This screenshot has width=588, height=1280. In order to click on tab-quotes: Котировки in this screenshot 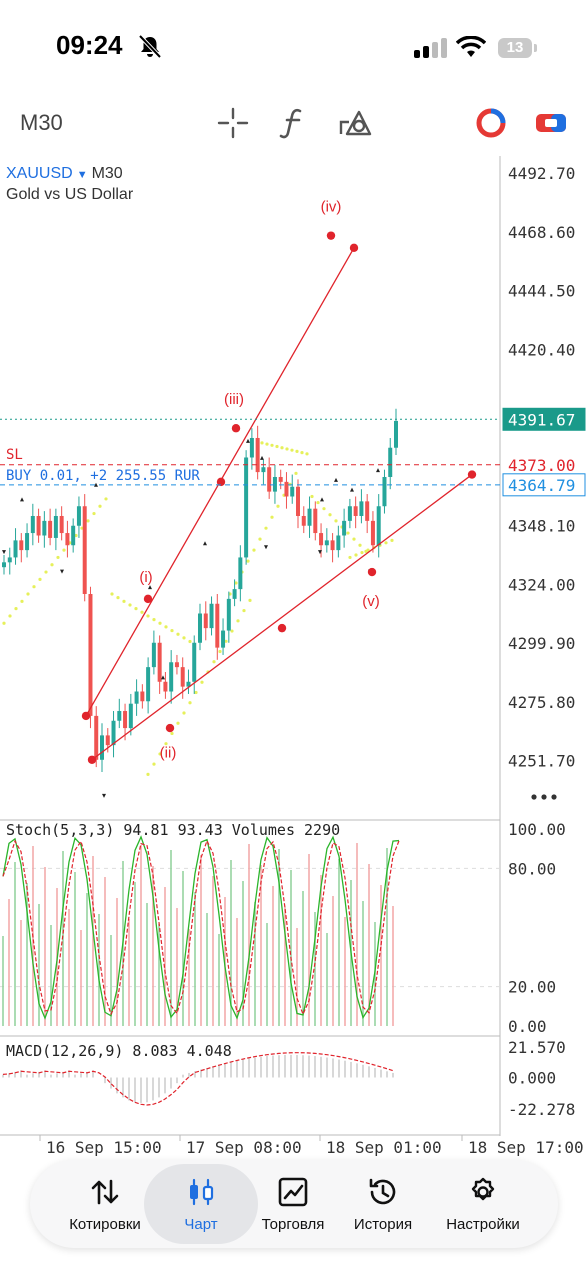, I will do `click(105, 1204)`.